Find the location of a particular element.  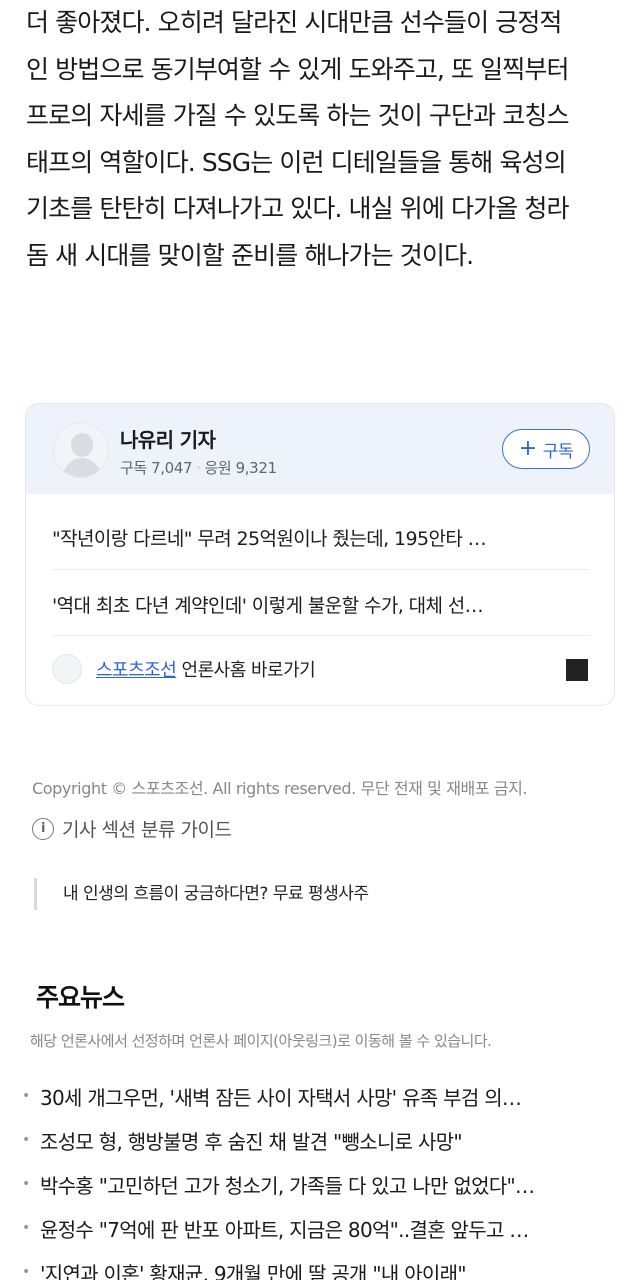

cheer-count: 응원 9,321 is located at coordinates (241, 468).